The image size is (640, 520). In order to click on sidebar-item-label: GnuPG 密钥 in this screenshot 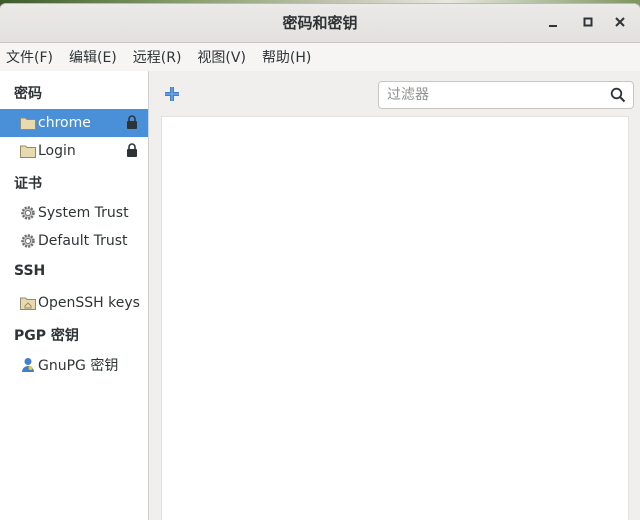, I will do `click(78, 366)`.